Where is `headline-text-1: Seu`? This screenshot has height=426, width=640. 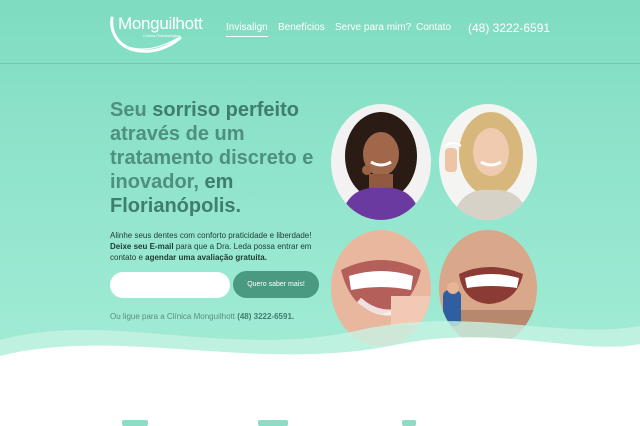
headline-text-1: Seu is located at coordinates (131, 110).